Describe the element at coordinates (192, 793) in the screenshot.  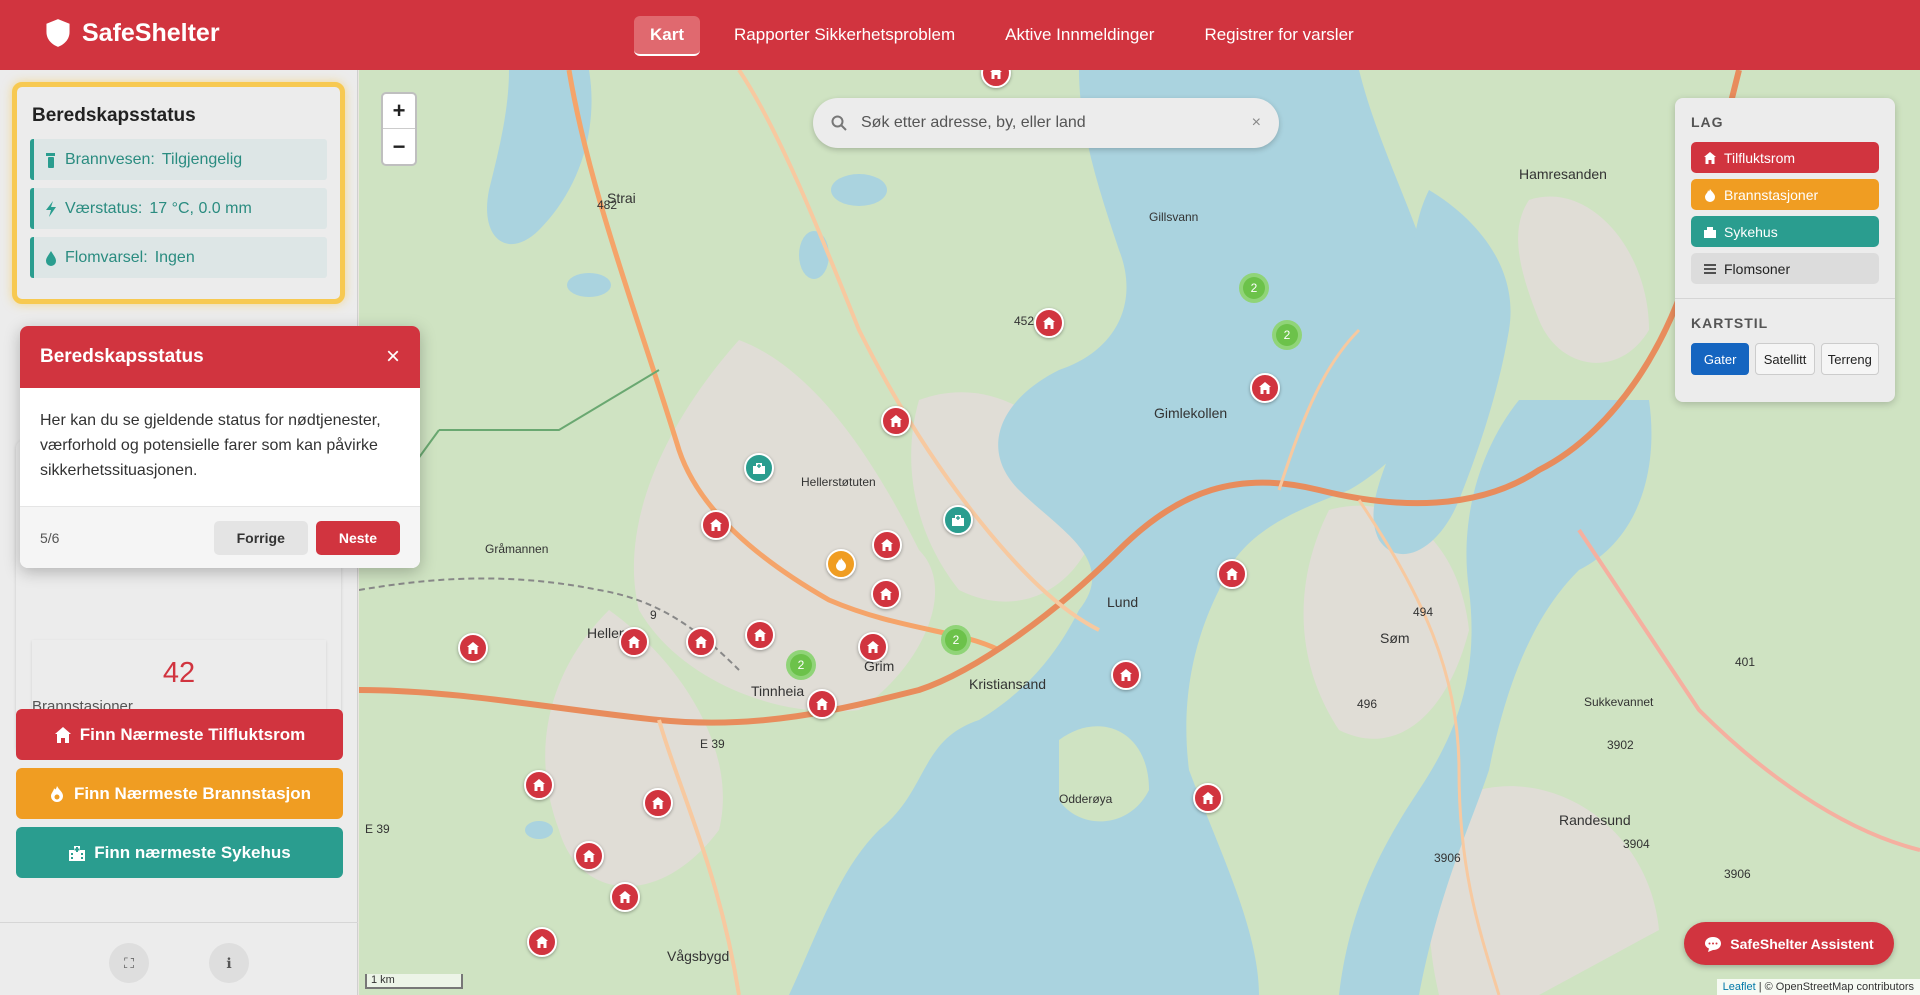
I see `find-fire-station-label: Finn Nærmeste Brannstasjon` at that location.